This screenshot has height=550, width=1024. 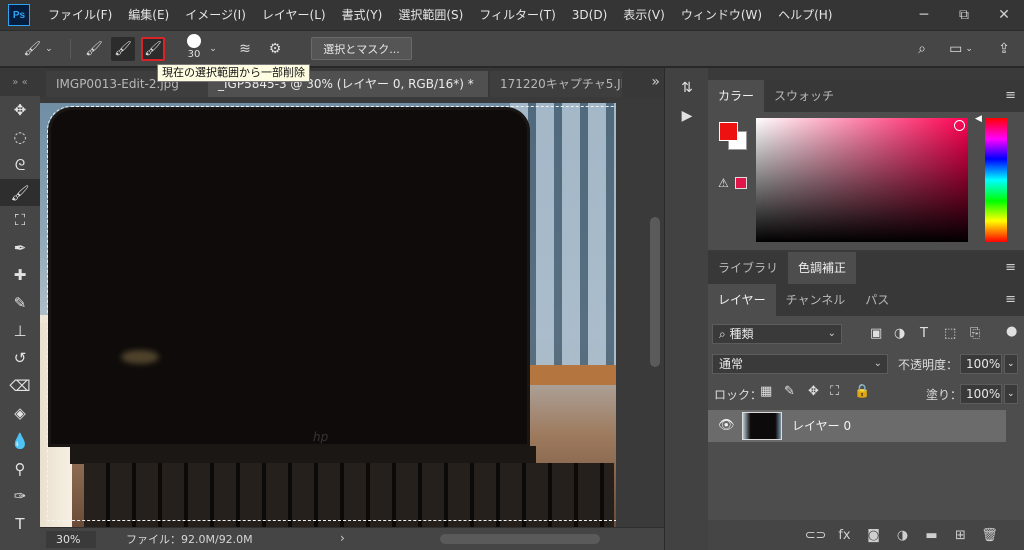 I want to click on new-group-icon: ▬, so click(x=931, y=535).